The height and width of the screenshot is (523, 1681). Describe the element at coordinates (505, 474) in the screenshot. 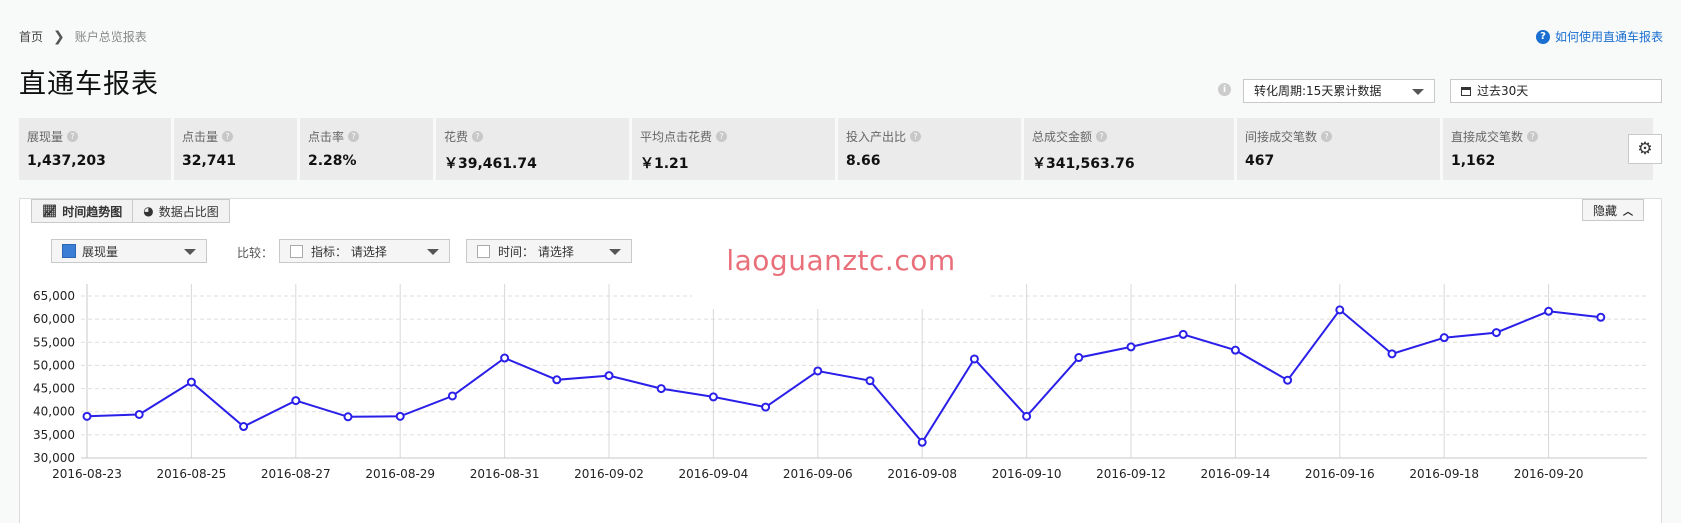

I see `x-tick-label: 2016-08-31` at that location.